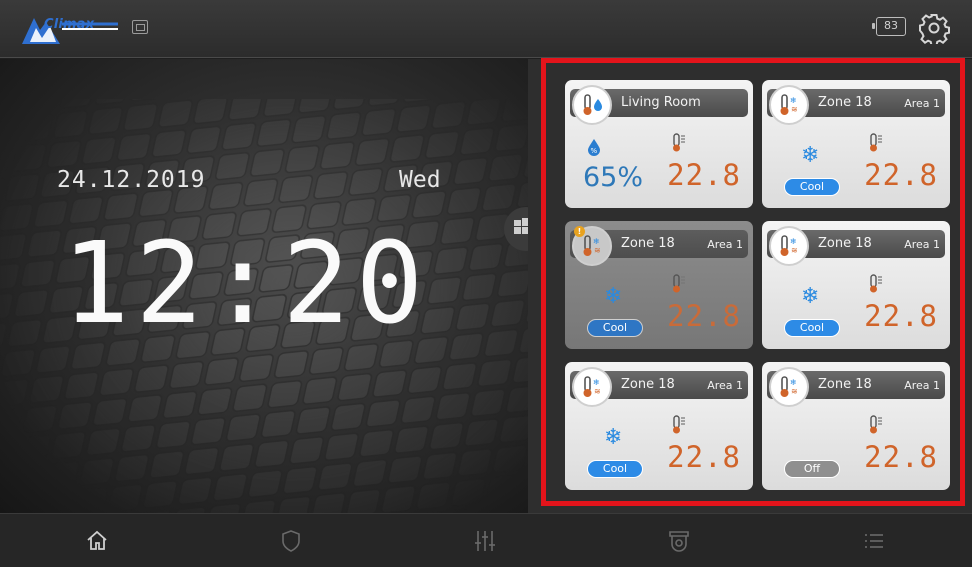 This screenshot has width=972, height=567. Describe the element at coordinates (889, 26) in the screenshot. I see `battery-icon: 83` at that location.